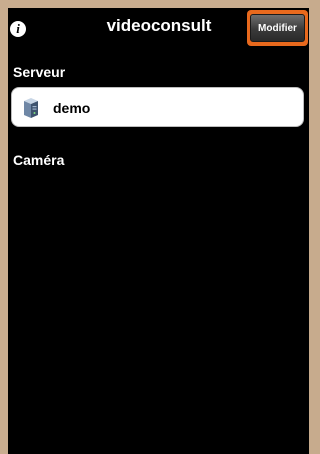  What do you see at coordinates (72, 108) in the screenshot?
I see `server-item-label: demo` at bounding box center [72, 108].